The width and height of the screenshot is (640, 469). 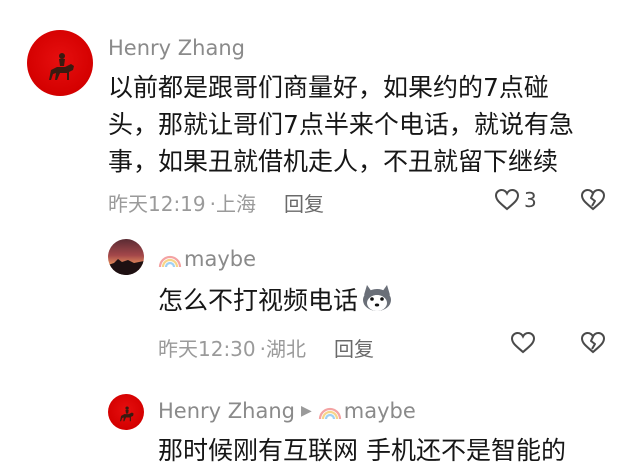 I want to click on comment-time: 昨天12:19, so click(x=157, y=204).